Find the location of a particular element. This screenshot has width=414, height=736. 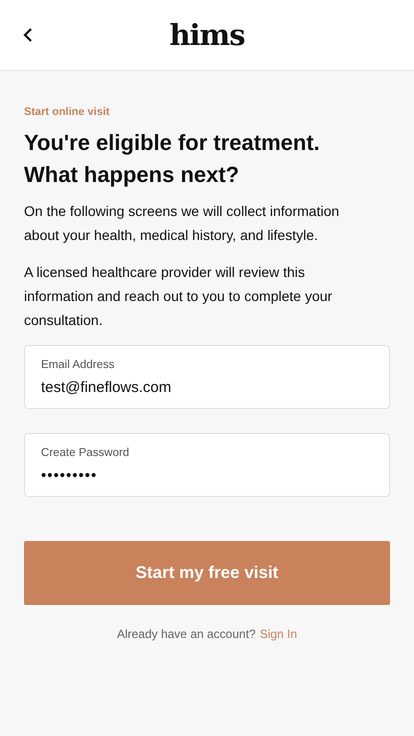

description-text: On the following screens we will collect information about your health, medical history, and lifestyle. is located at coordinates (182, 223).